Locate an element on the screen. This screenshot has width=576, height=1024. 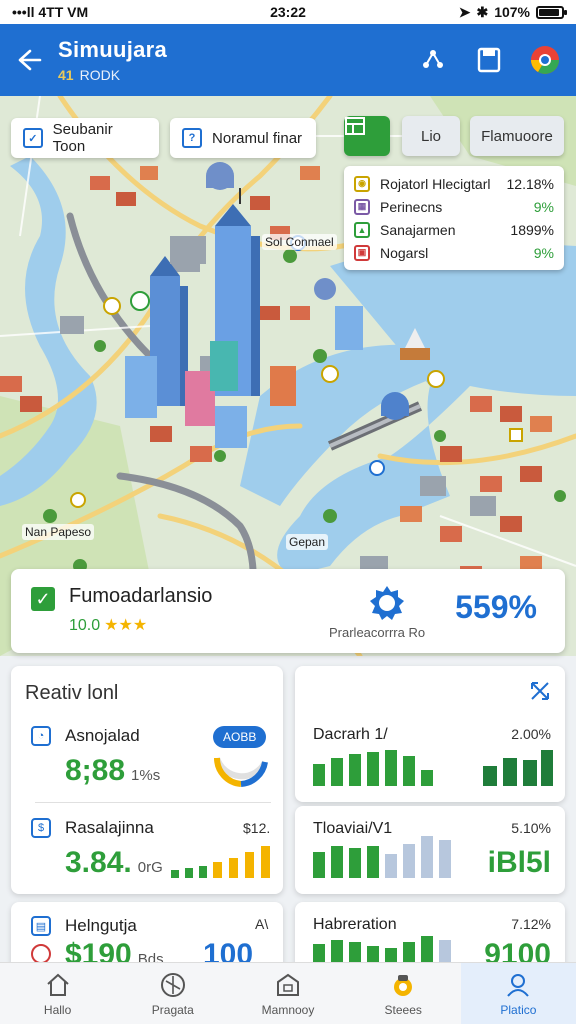
card-icon: ▤ is located at coordinates (41, 926).